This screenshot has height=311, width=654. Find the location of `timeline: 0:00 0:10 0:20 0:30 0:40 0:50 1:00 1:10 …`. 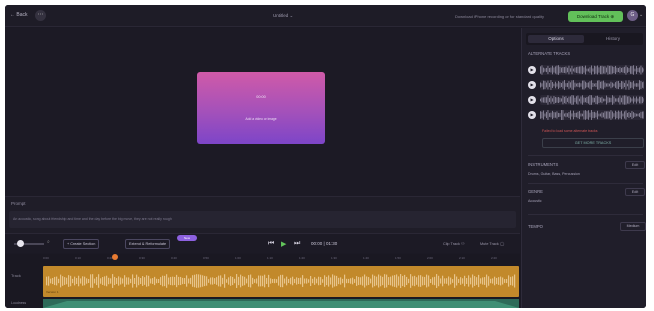

timeline: 0:00 0:10 0:20 0:30 0:40 0:50 1:00 1:10 … is located at coordinates (262, 281).